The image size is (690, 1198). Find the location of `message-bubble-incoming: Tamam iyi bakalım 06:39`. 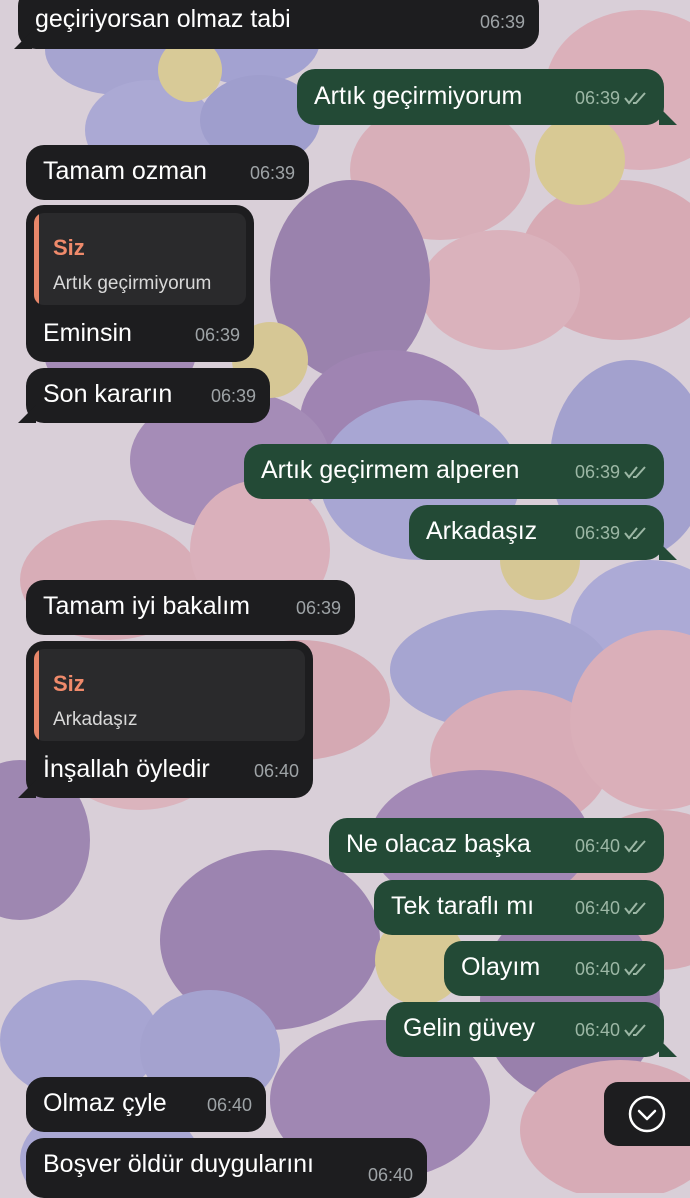

message-bubble-incoming: Tamam iyi bakalım 06:39 is located at coordinates (190, 607).